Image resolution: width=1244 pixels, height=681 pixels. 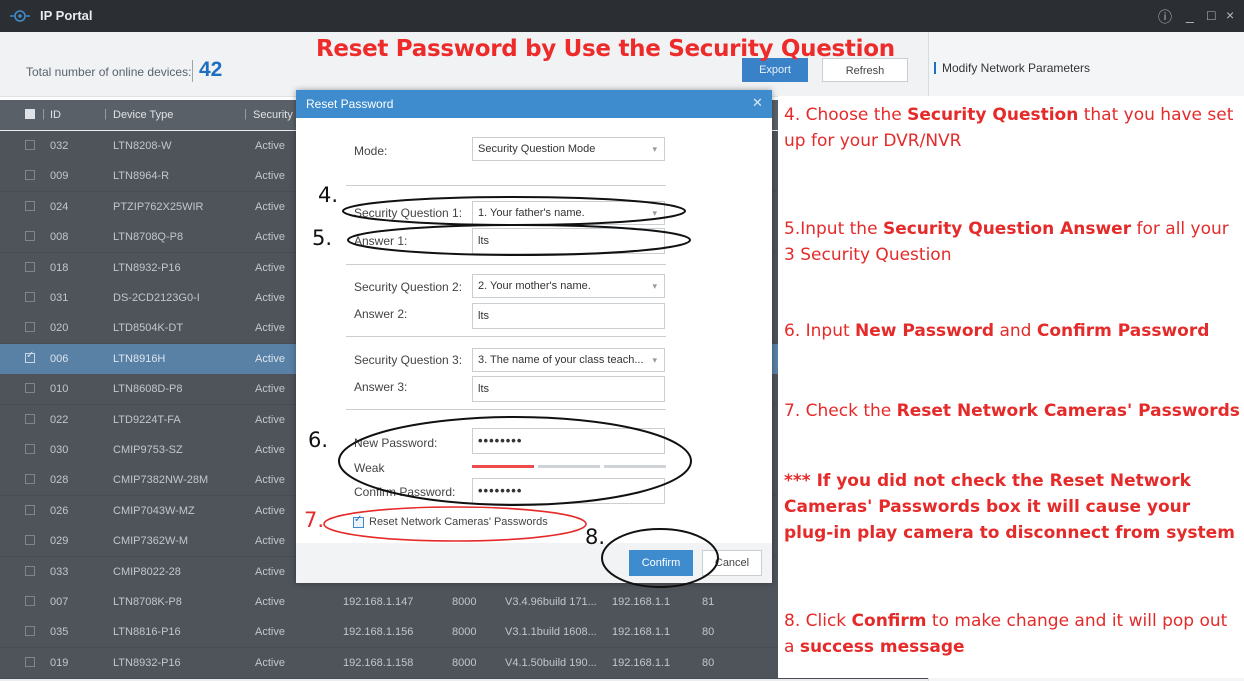 I want to click on step-6-ellipse, so click(x=515, y=461).